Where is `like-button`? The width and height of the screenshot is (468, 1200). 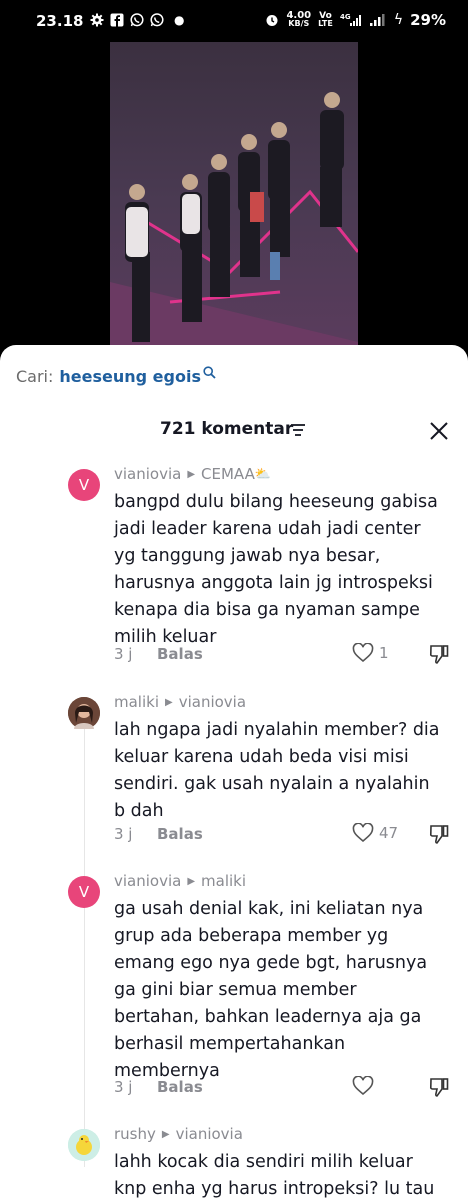 like-button is located at coordinates (365, 1086).